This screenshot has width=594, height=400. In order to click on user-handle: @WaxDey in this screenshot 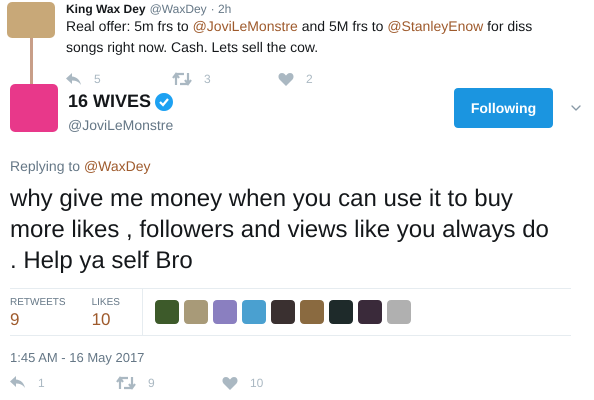, I will do `click(178, 9)`.